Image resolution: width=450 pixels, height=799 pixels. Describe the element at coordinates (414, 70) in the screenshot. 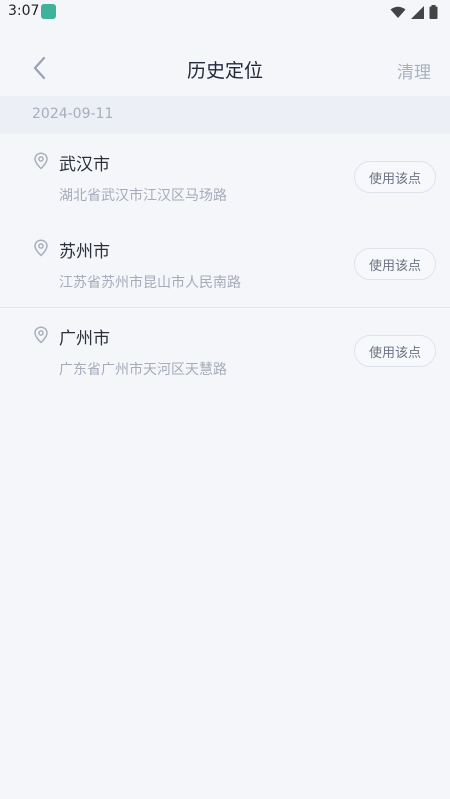

I see `clear-button: 清理` at that location.